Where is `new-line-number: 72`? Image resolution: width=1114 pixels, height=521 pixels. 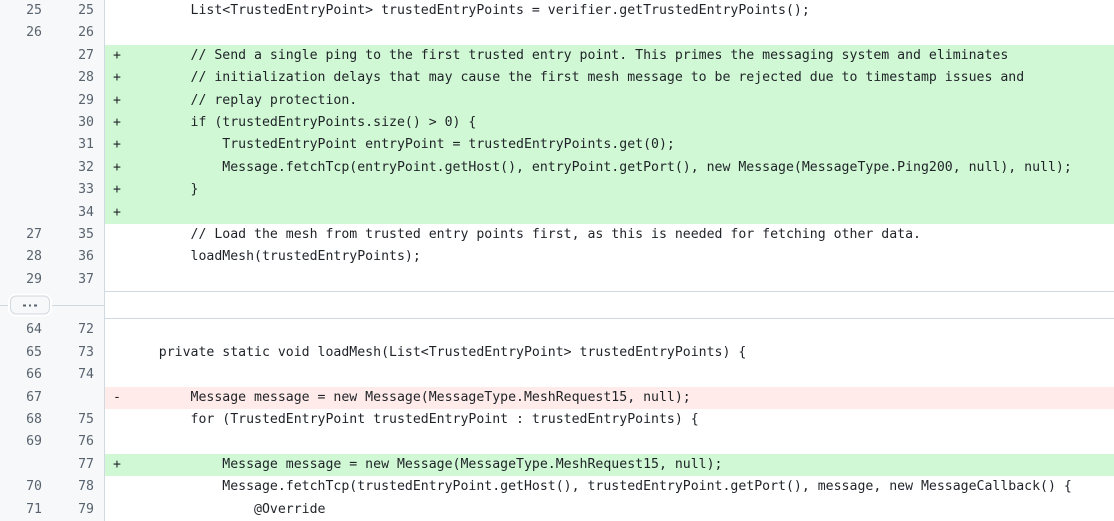
new-line-number: 72 is located at coordinates (78, 330).